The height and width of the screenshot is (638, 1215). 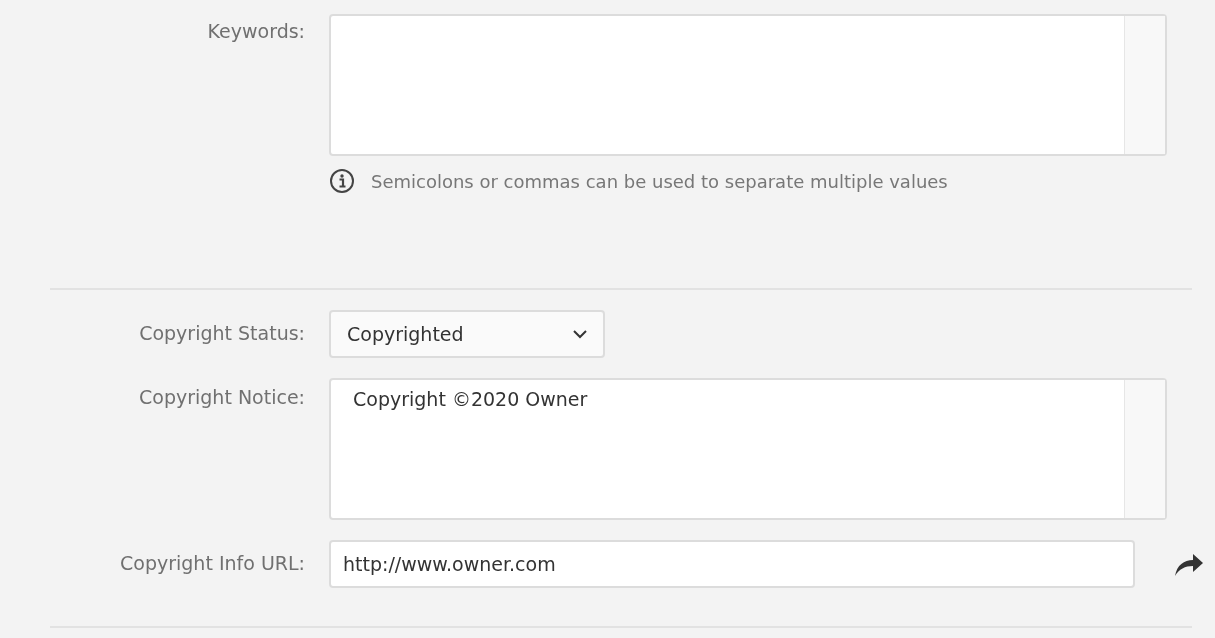 I want to click on field-label: Copyright Notice:, so click(x=221, y=396).